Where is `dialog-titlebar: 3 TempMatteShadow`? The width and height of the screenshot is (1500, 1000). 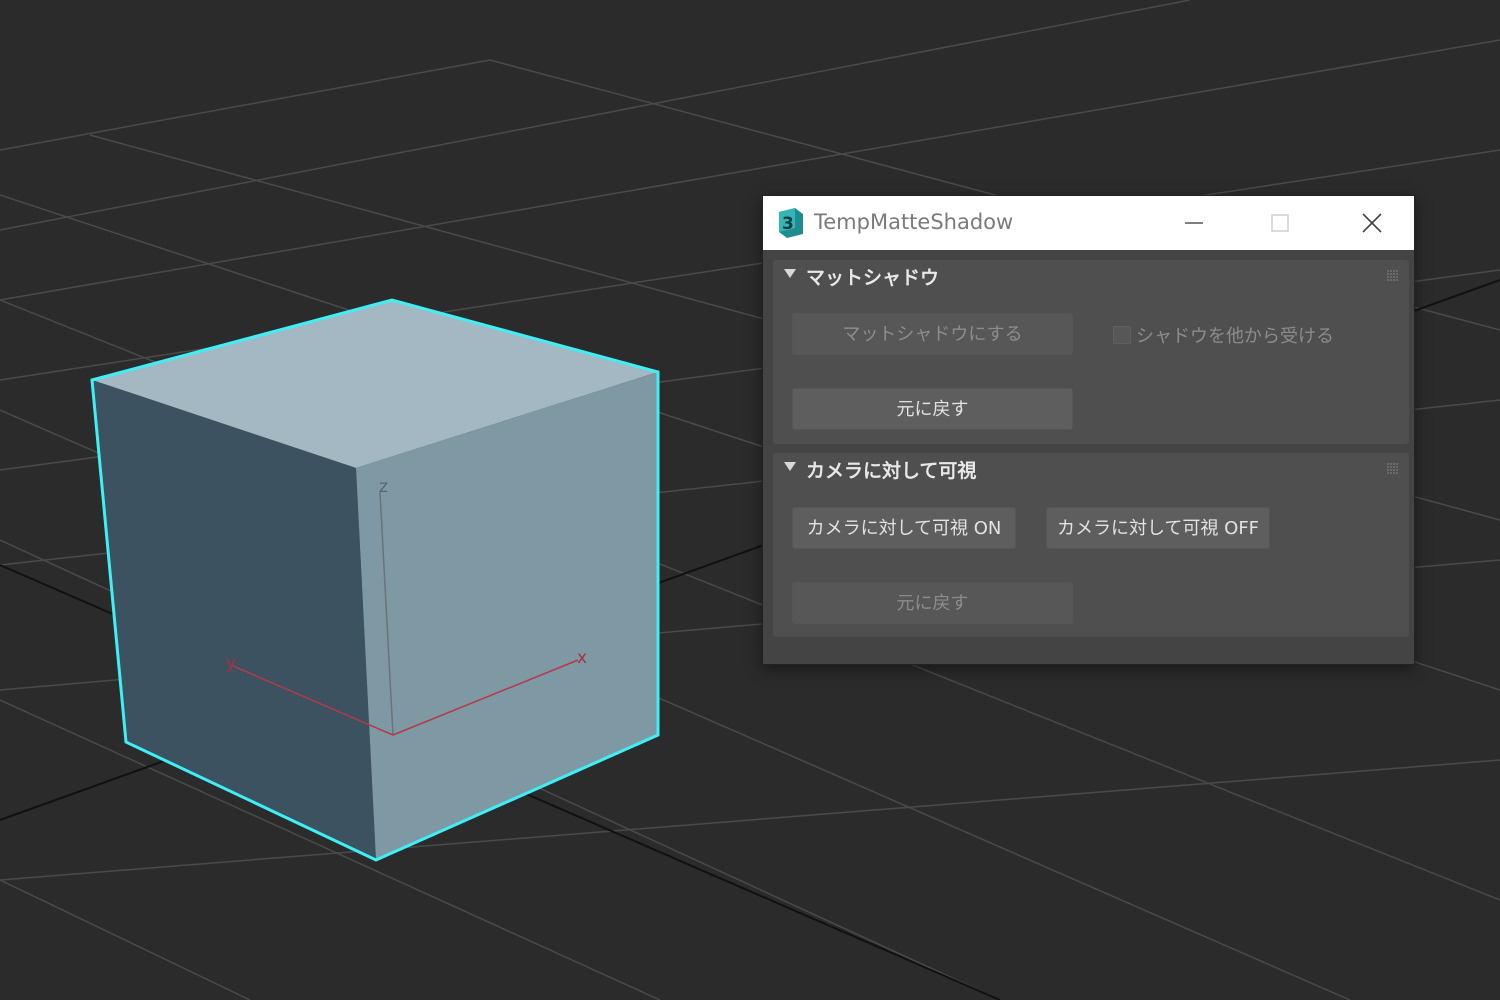 dialog-titlebar: 3 TempMatteShadow is located at coordinates (1088, 223).